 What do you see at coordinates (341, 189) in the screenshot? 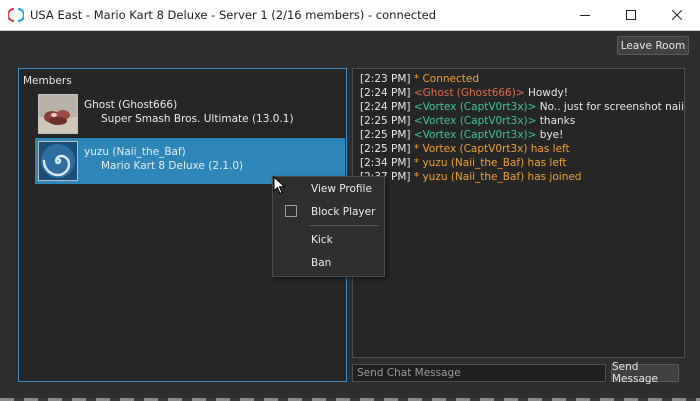
I see `menu-item-view-profile: View Profile` at bounding box center [341, 189].